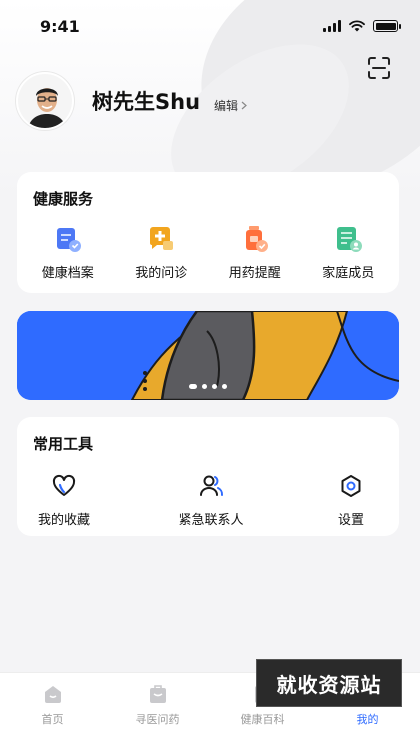 The width and height of the screenshot is (420, 746). What do you see at coordinates (64, 485) in the screenshot?
I see `heart-icon` at bounding box center [64, 485].